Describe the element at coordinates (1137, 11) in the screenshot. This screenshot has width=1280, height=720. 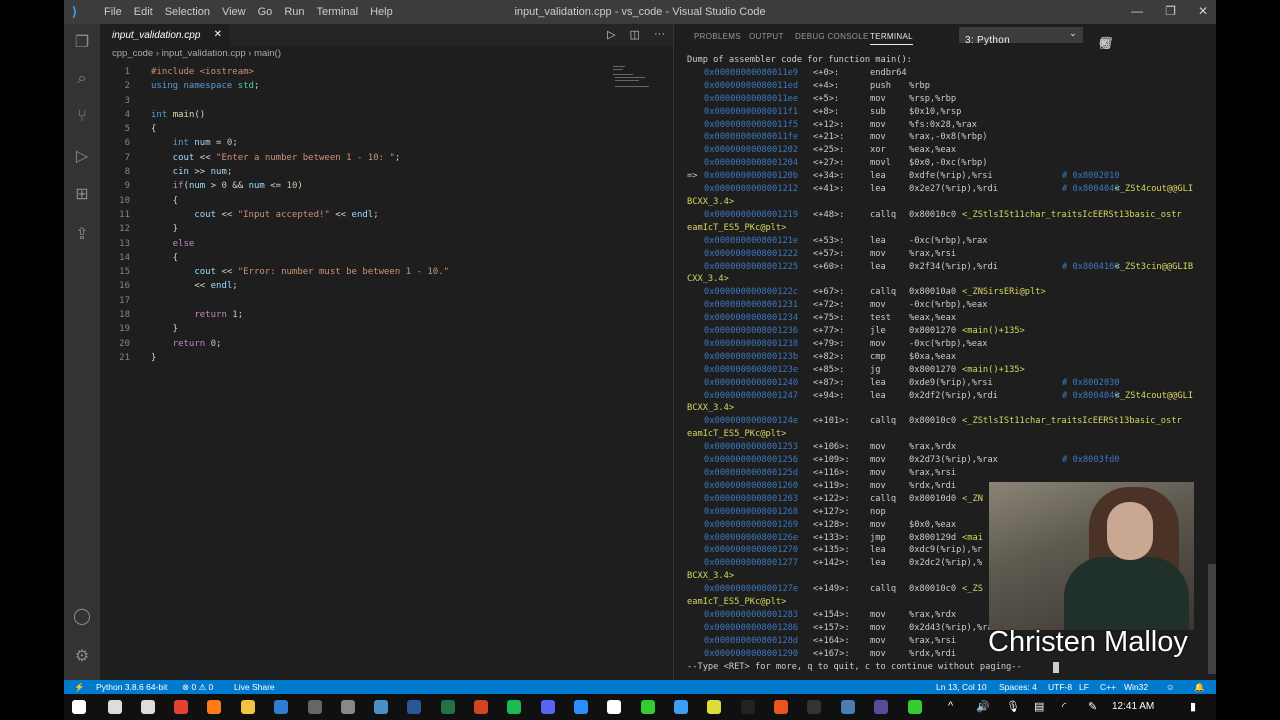
I see `minimize-icon: —` at that location.